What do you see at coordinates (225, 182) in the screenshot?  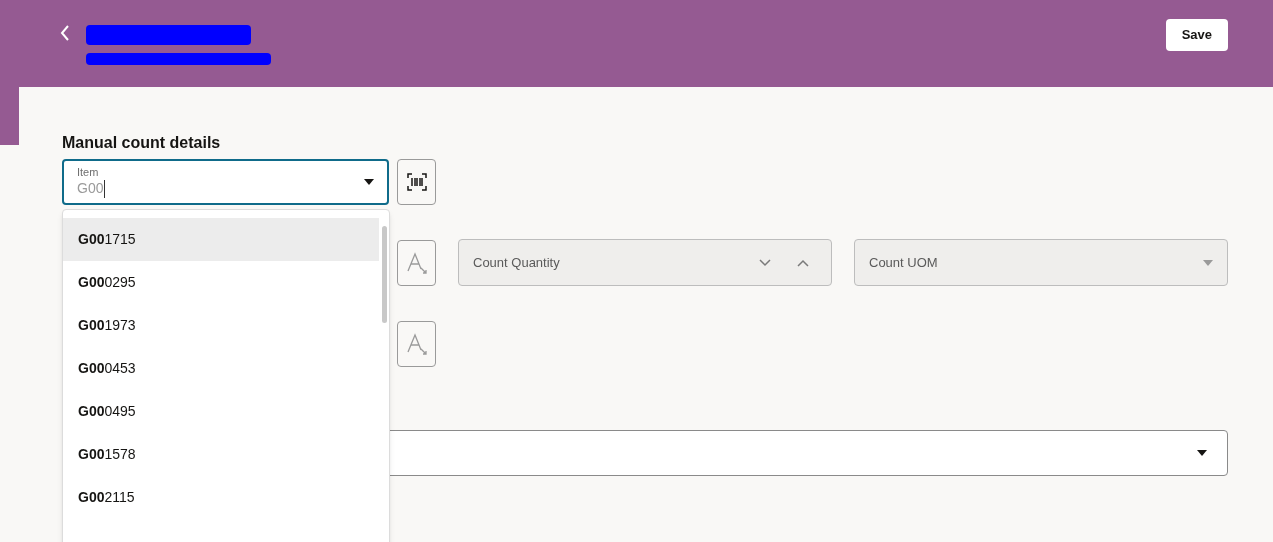 I see `item-field: Item G00` at bounding box center [225, 182].